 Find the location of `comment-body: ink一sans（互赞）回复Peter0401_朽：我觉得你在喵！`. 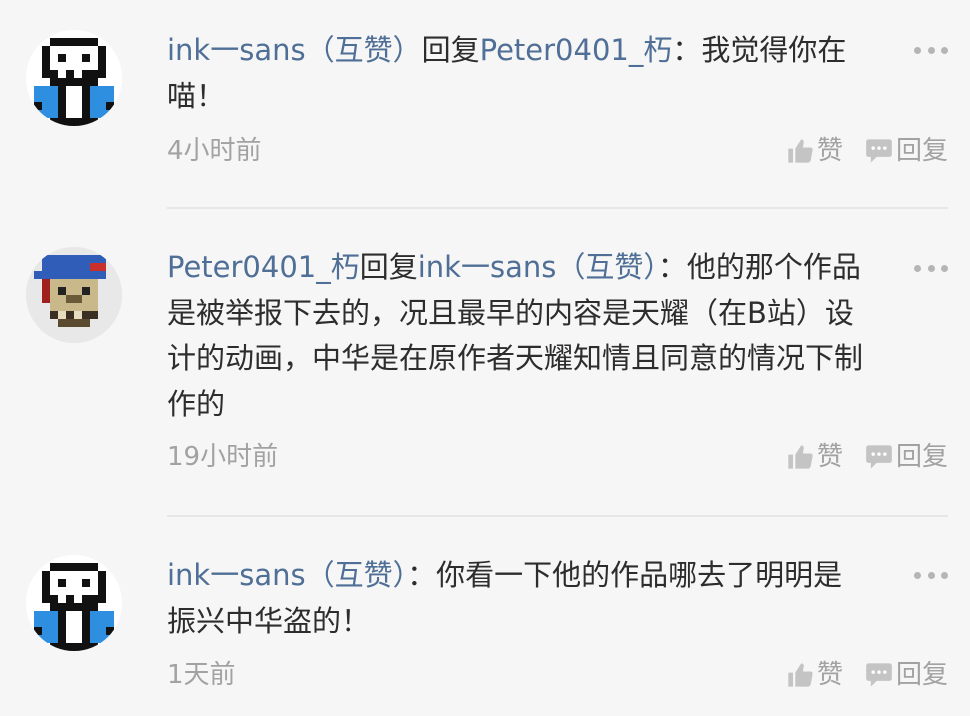

comment-body: ink一sans（互赞）回复Peter0401_朽：我觉得你在喵！ is located at coordinates (517, 73).